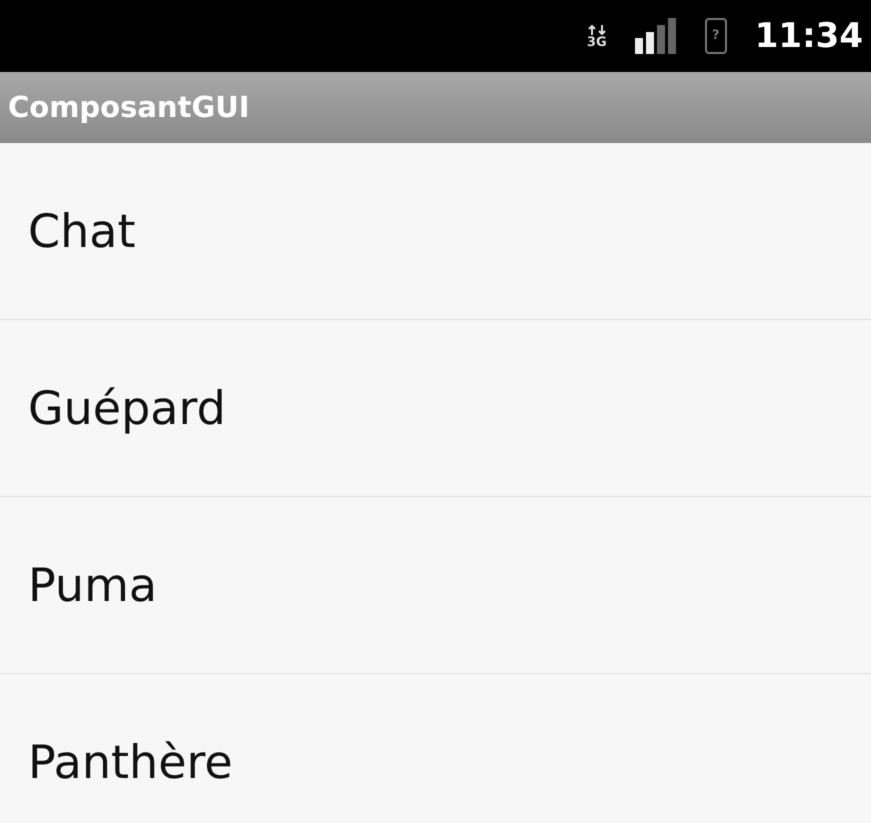 This screenshot has width=871, height=823. Describe the element at coordinates (129, 107) in the screenshot. I see `app-title: ComposantGUI` at that location.